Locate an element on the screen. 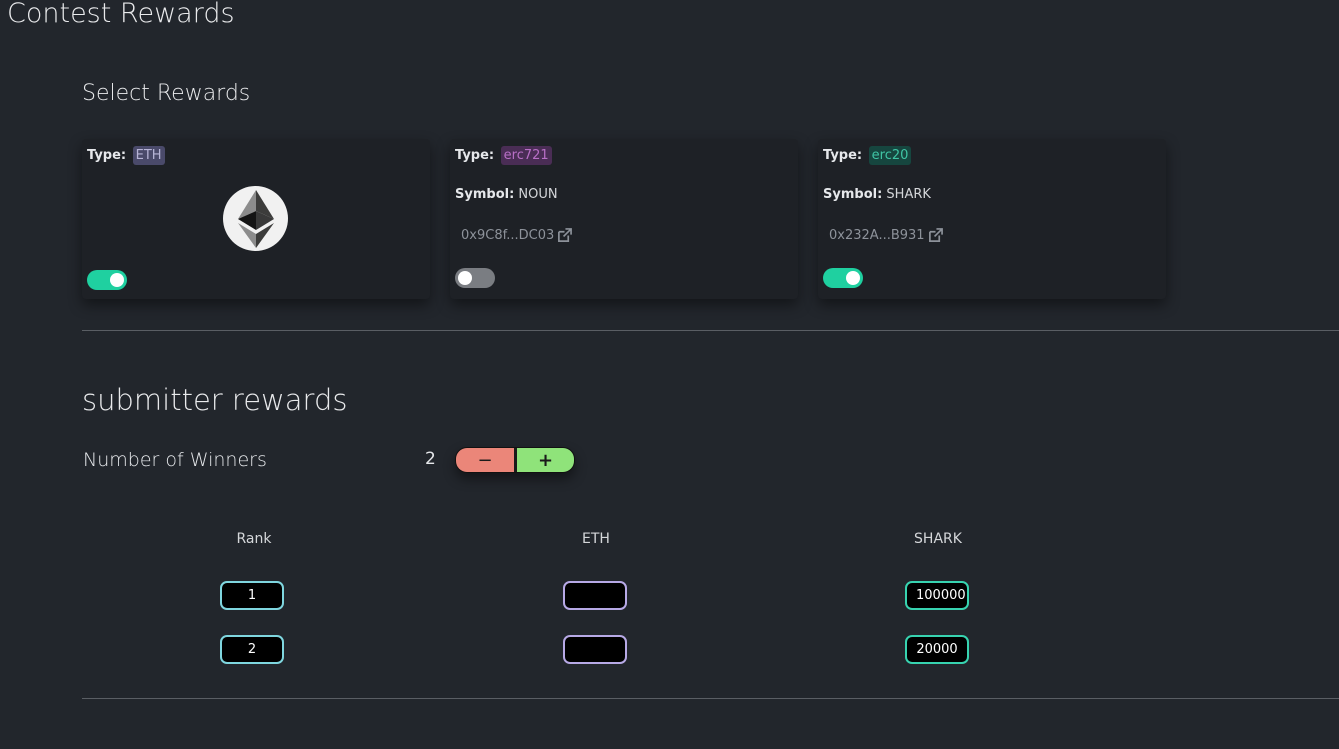  shark-amount-input: 20000 is located at coordinates (937, 649).